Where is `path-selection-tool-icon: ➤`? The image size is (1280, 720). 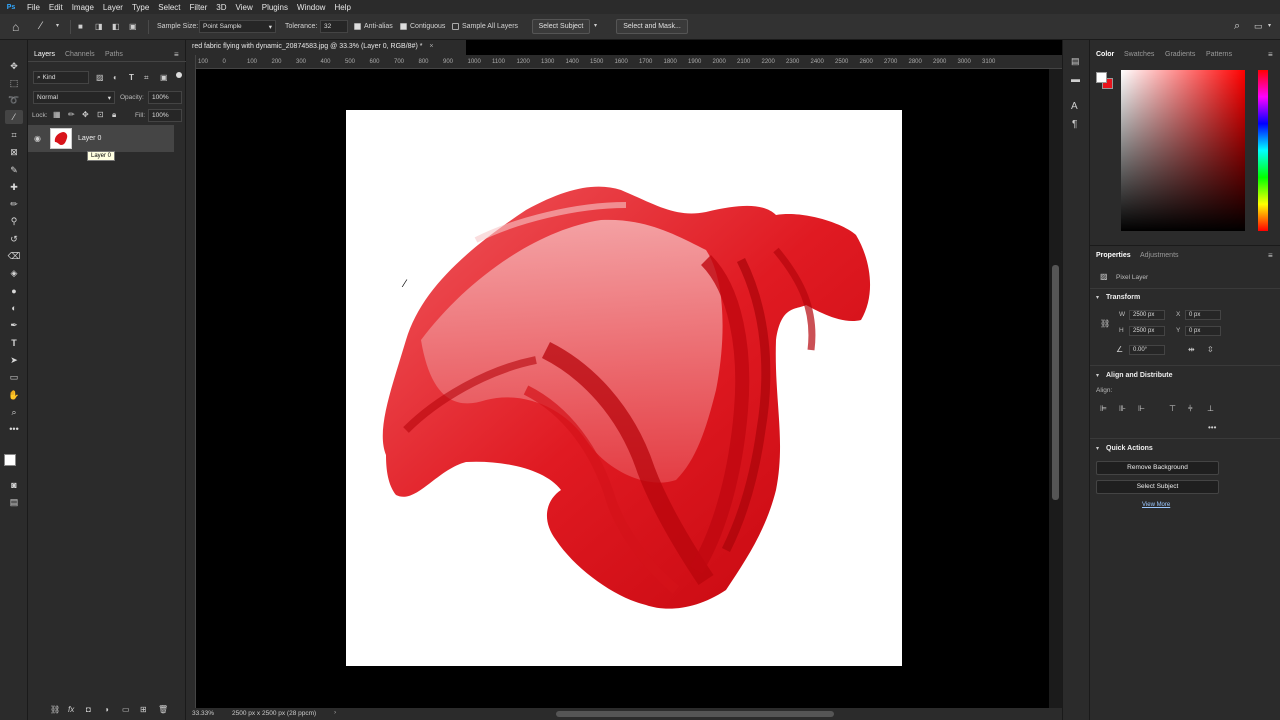 path-selection-tool-icon: ➤ is located at coordinates (14, 360).